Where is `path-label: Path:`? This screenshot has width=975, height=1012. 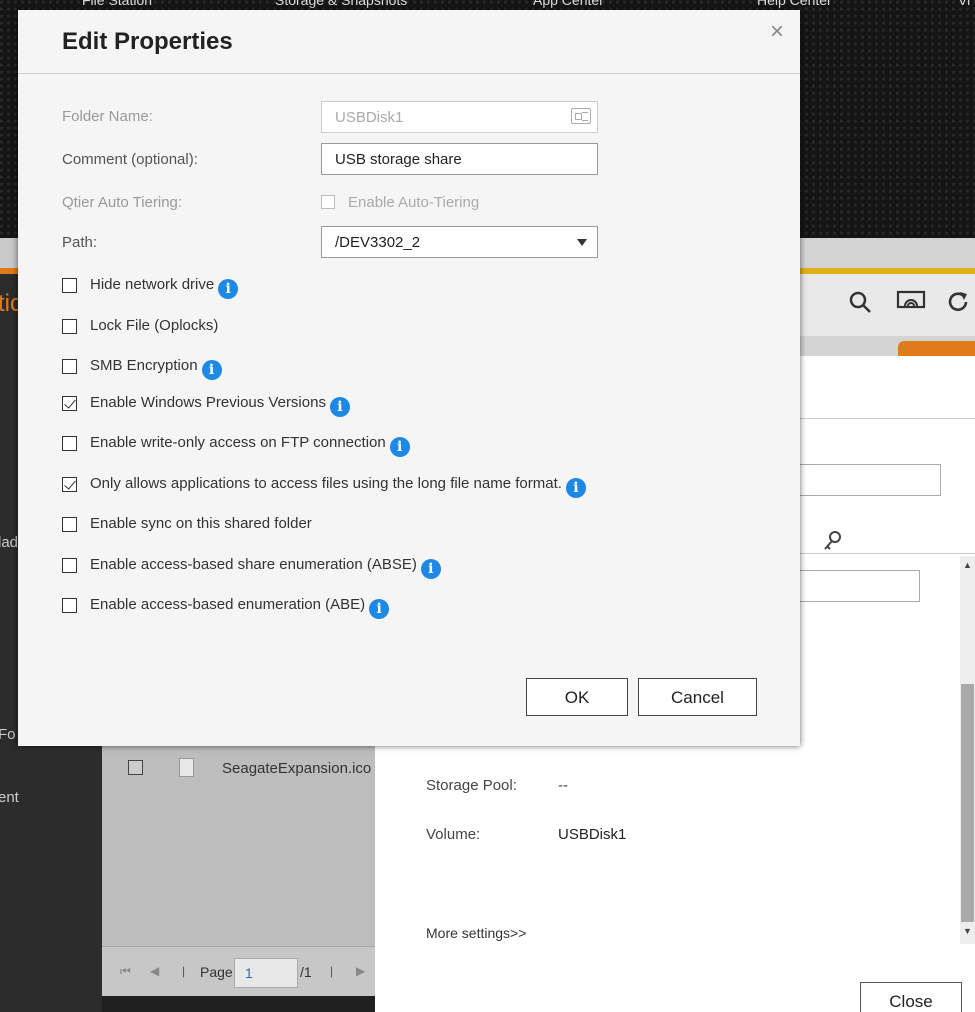
path-label: Path: is located at coordinates (80, 242).